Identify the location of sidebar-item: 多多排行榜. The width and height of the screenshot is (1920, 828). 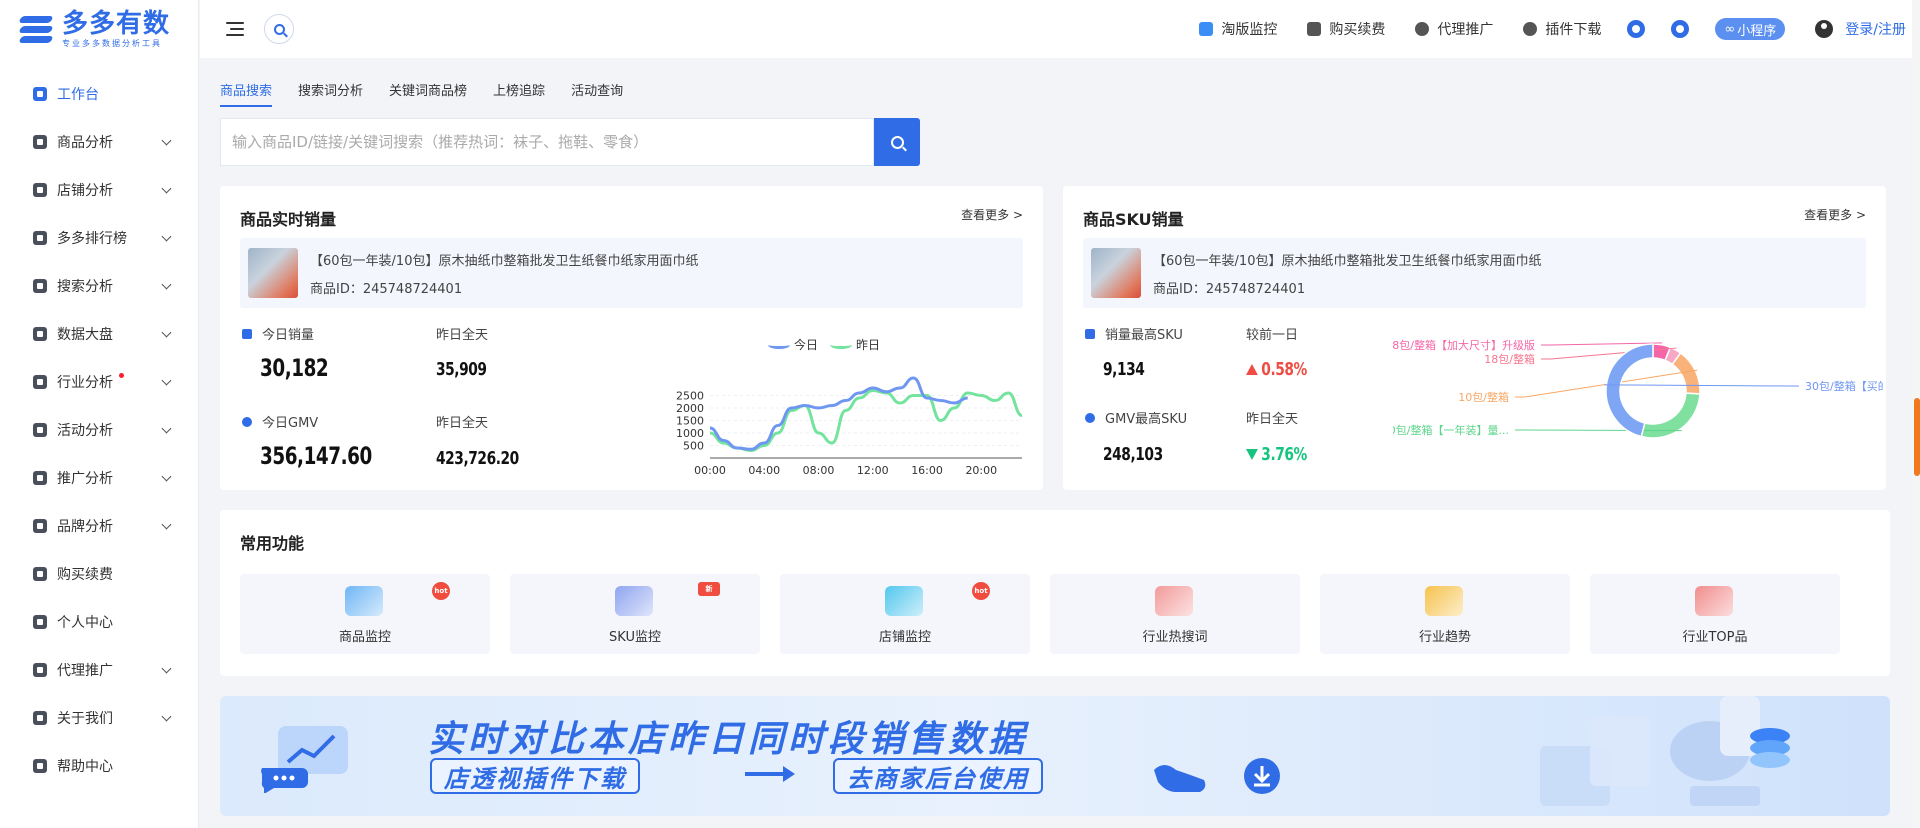
(99, 238).